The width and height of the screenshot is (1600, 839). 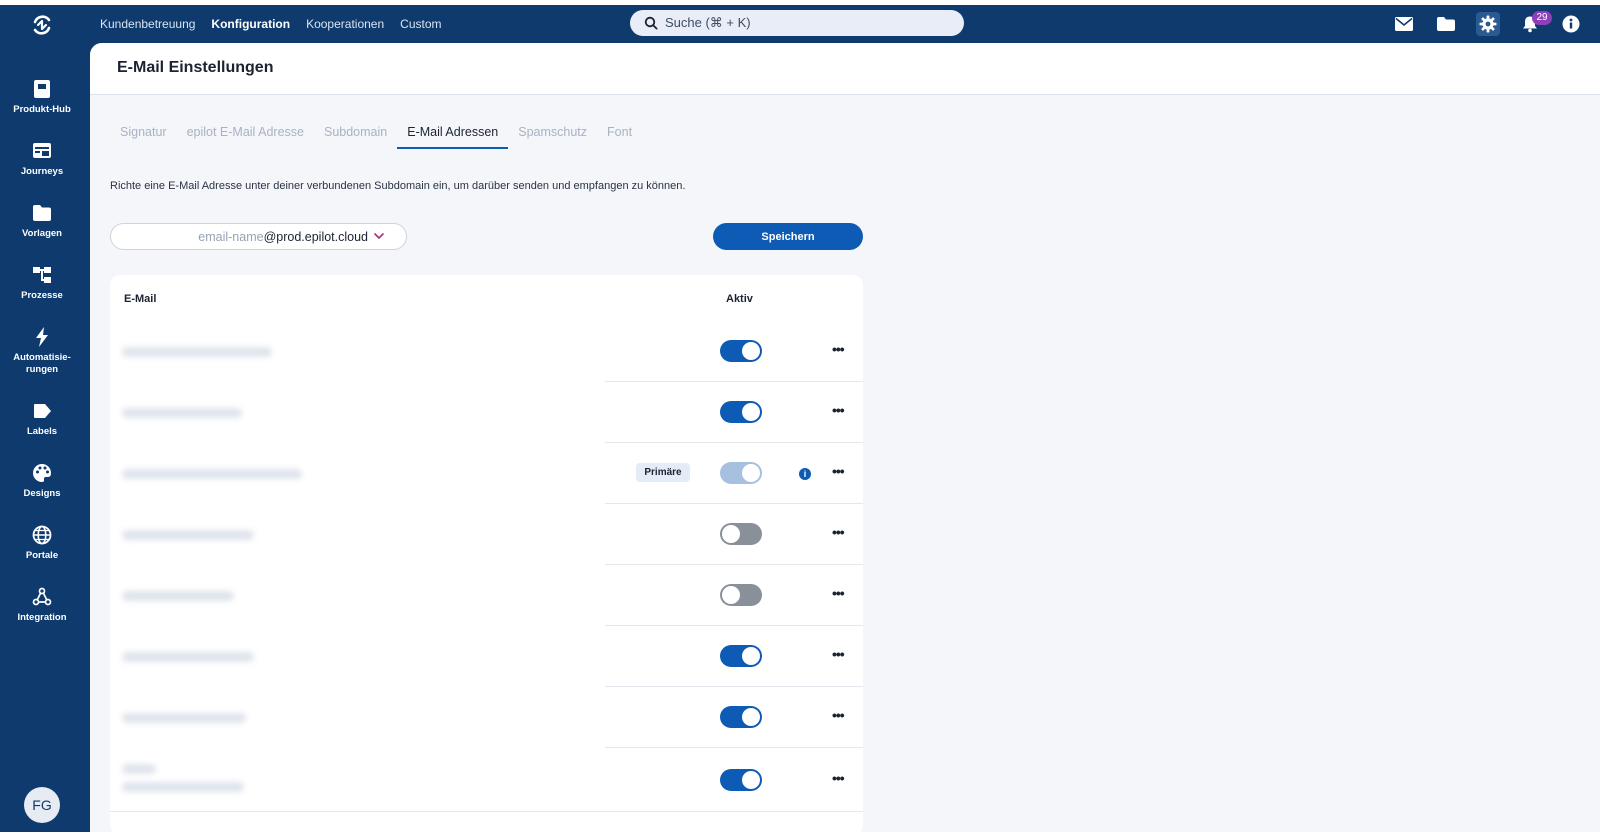 I want to click on sidebar-item-label: Journeys, so click(x=42, y=171).